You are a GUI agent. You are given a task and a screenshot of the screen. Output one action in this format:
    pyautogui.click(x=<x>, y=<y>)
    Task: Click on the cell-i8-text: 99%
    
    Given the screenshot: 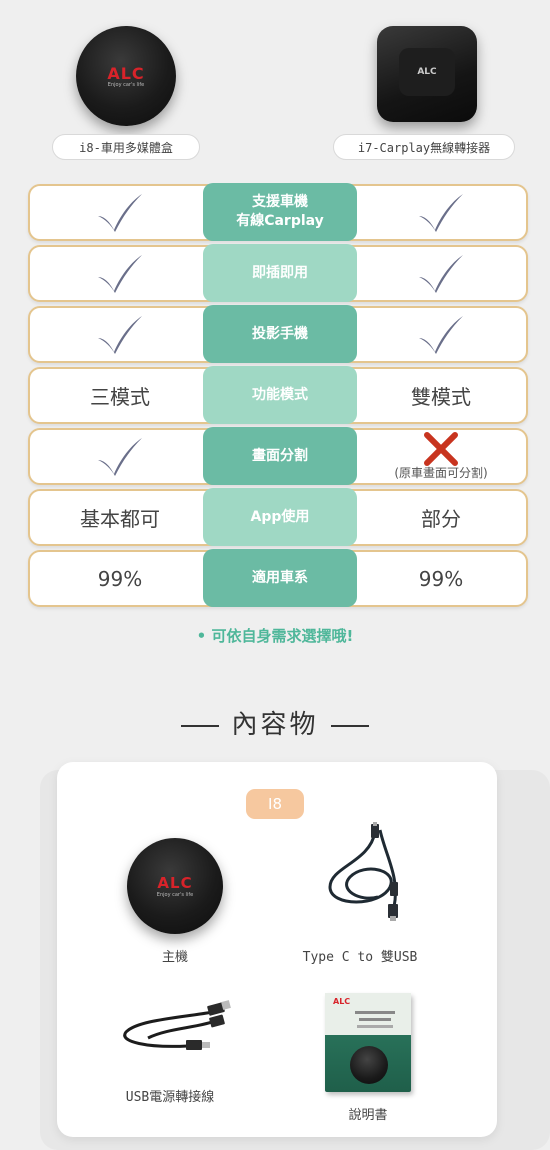 What is the action you would take?
    pyautogui.click(x=120, y=578)
    